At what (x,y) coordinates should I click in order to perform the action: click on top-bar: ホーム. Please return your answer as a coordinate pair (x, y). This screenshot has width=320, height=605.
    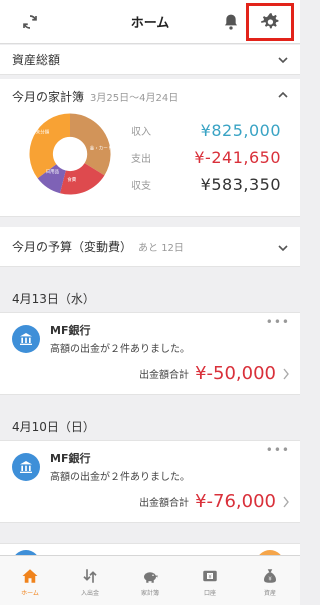
    Looking at the image, I should click on (150, 22).